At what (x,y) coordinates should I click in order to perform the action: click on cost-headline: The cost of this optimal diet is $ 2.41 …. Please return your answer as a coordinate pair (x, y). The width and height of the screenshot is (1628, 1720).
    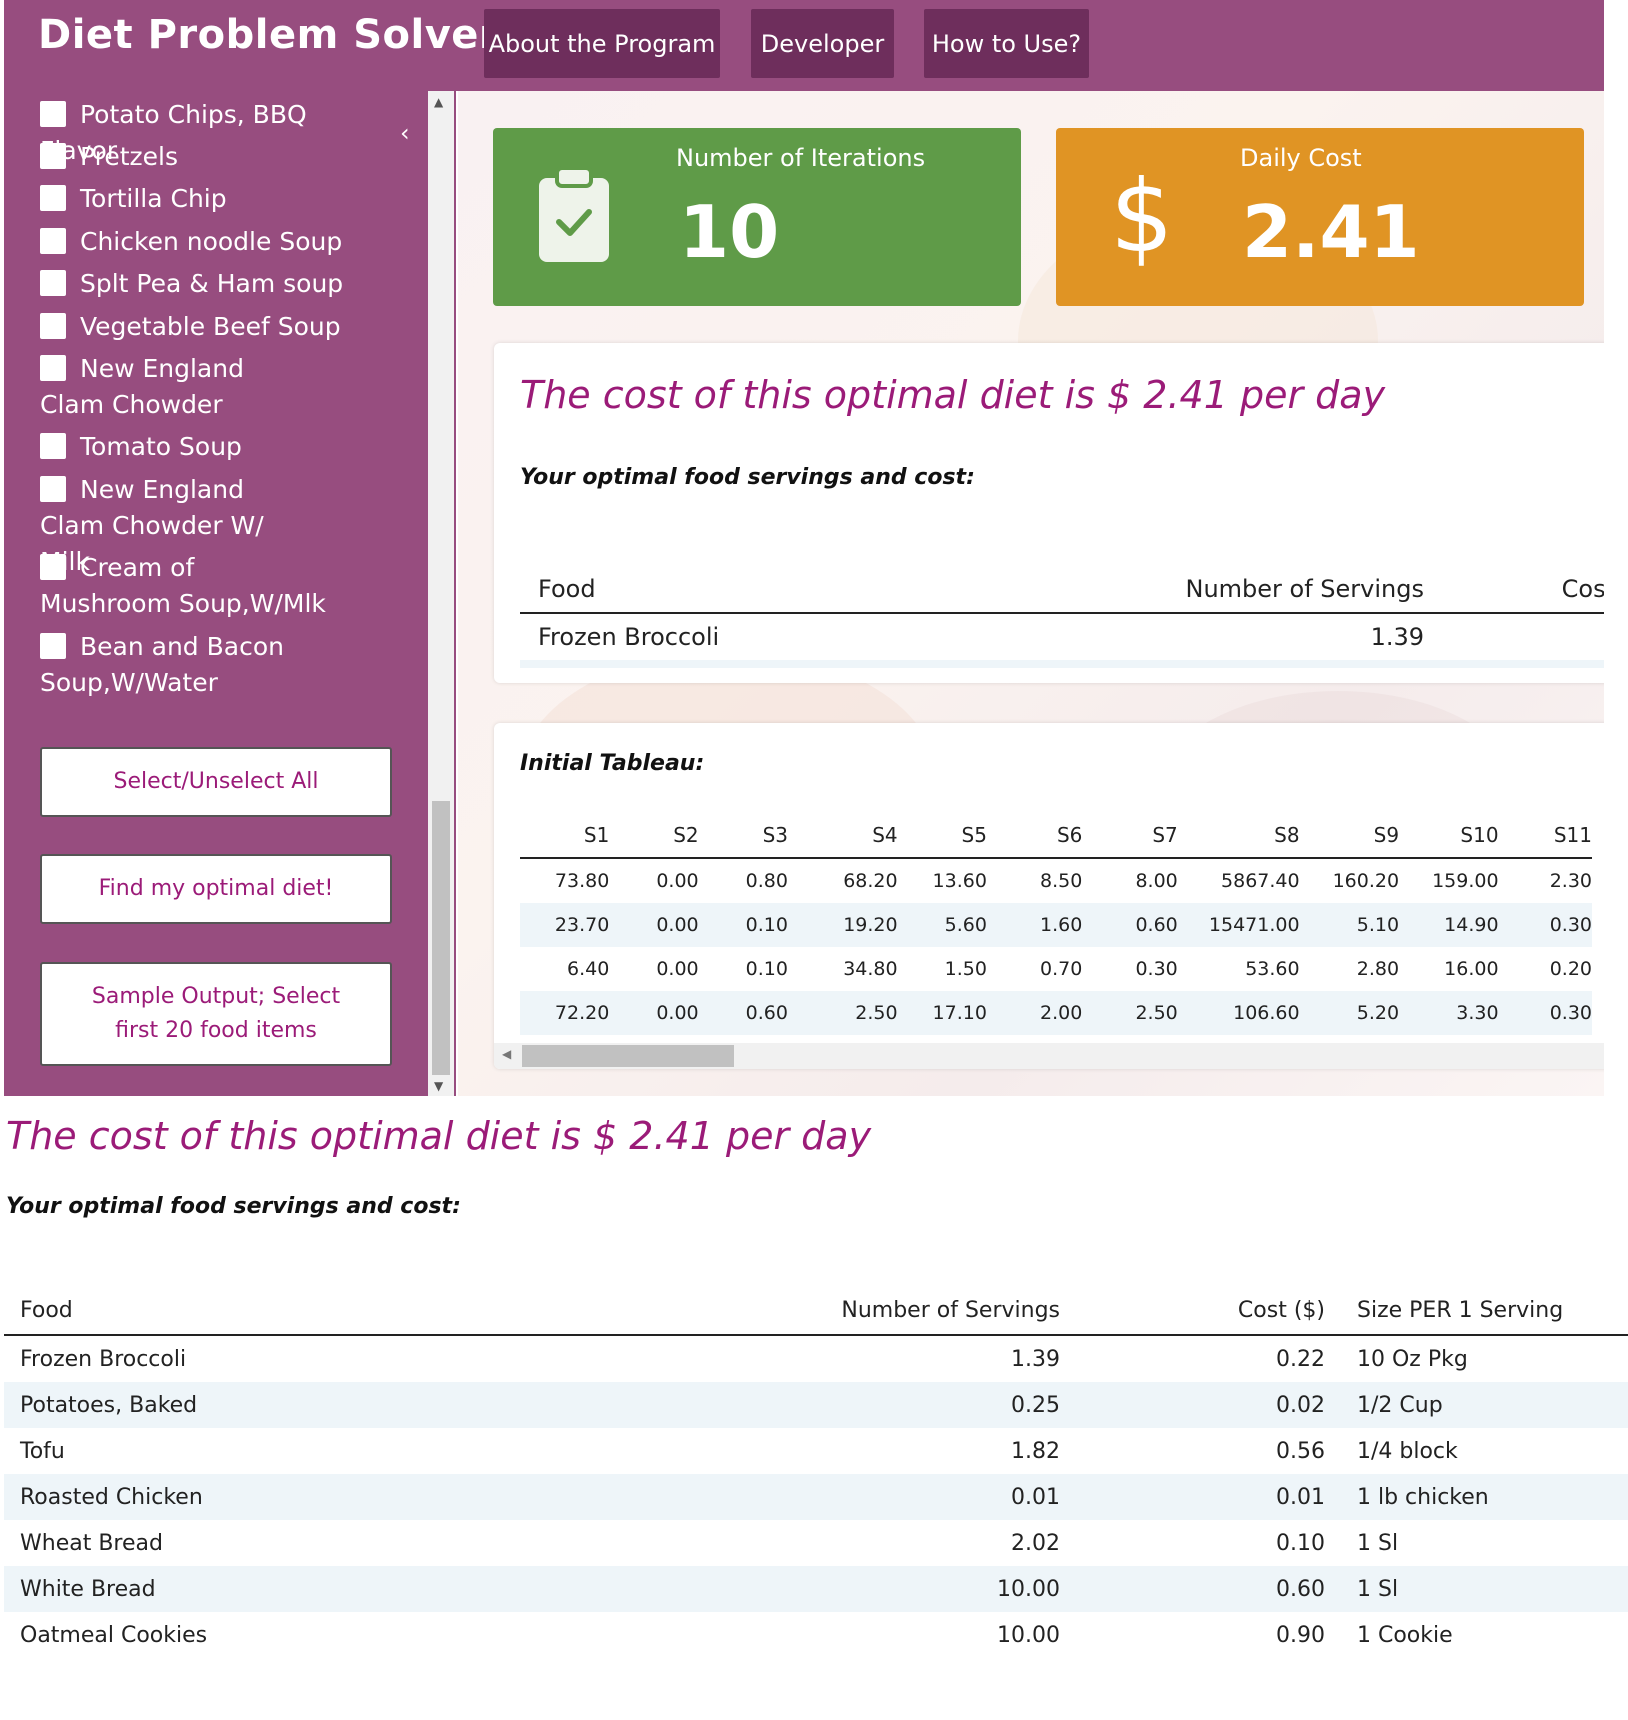
    Looking at the image, I should click on (953, 395).